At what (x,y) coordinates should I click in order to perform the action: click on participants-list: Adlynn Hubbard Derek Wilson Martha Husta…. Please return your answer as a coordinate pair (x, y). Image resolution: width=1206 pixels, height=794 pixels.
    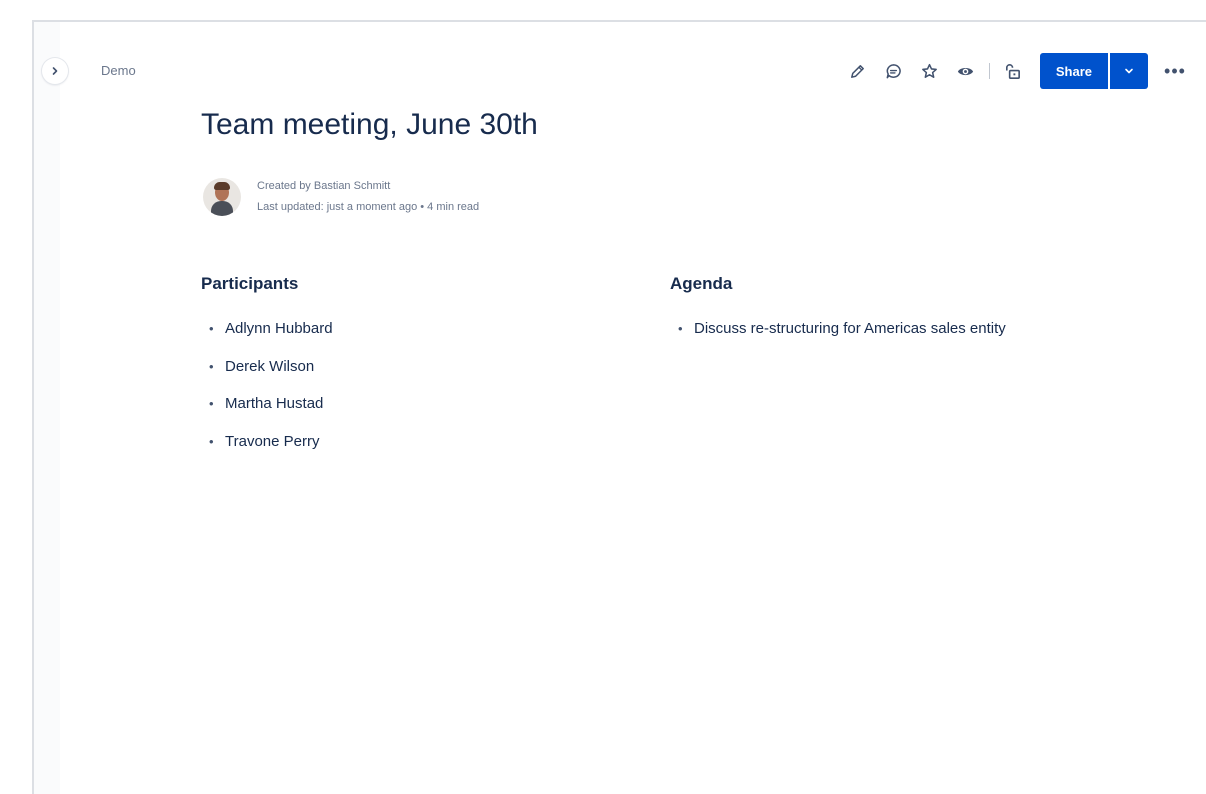
    Looking at the image, I should click on (269, 394).